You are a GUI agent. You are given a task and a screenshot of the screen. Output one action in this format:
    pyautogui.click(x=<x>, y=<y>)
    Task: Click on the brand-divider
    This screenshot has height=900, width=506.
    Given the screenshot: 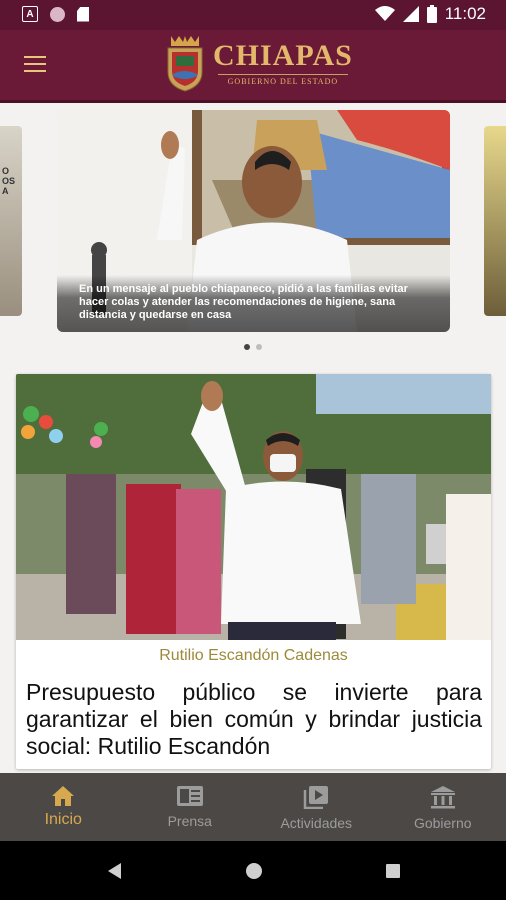 What is the action you would take?
    pyautogui.click(x=282, y=74)
    